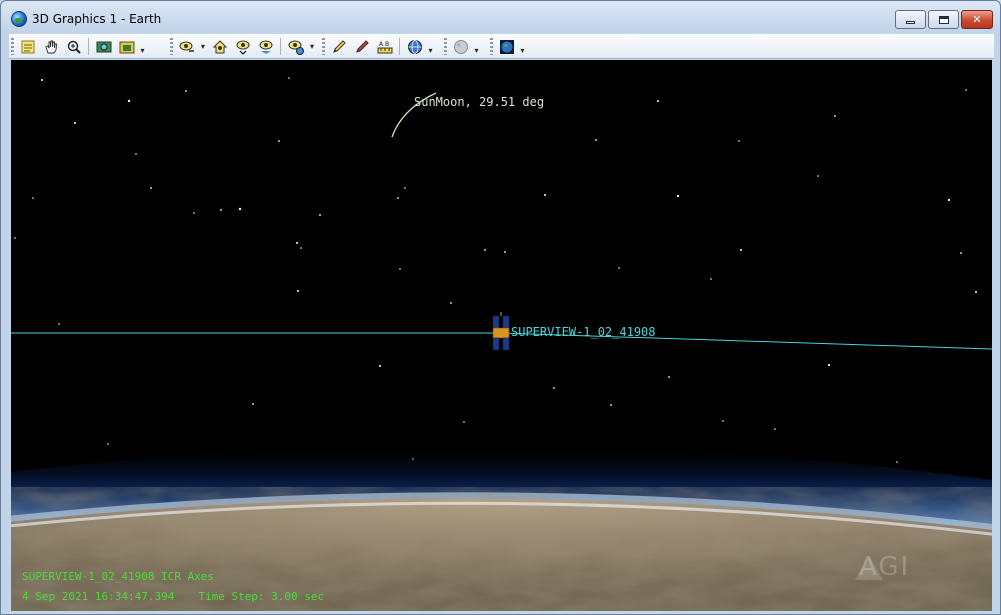 The image size is (1001, 615). I want to click on moon-icon, so click(460, 46).